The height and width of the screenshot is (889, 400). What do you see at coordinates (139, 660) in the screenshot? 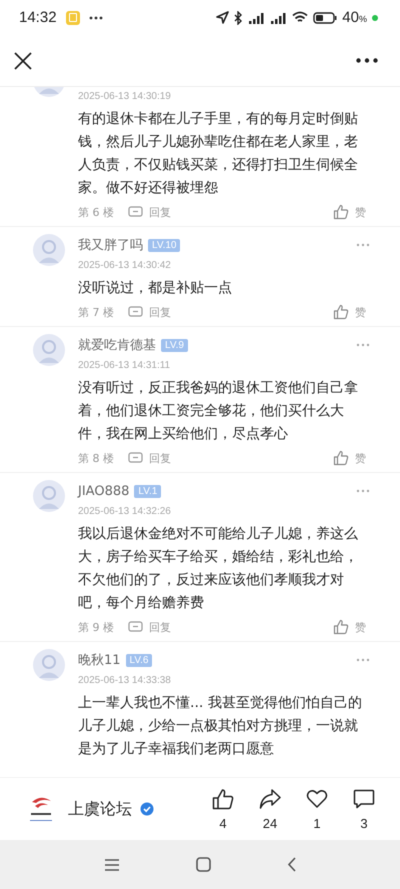
I see `level-tag: LV.6` at bounding box center [139, 660].